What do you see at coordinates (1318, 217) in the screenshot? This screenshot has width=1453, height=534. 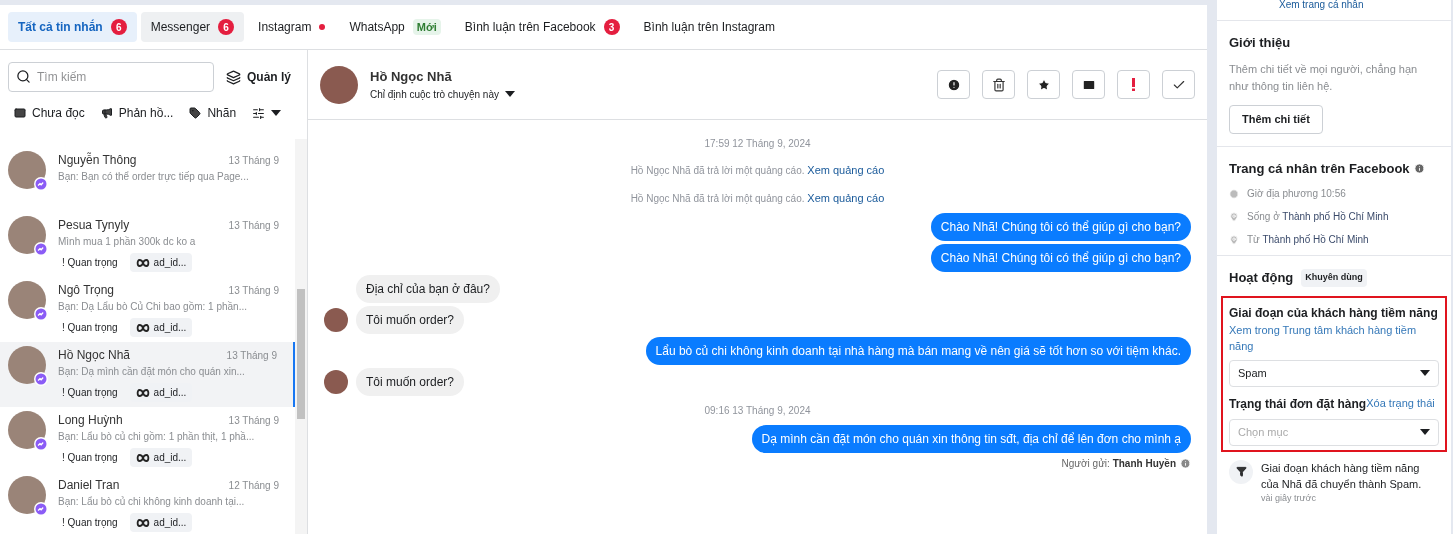 I see `profile-detail: Sống ở Thành phố Hồ Chí Minh` at bounding box center [1318, 217].